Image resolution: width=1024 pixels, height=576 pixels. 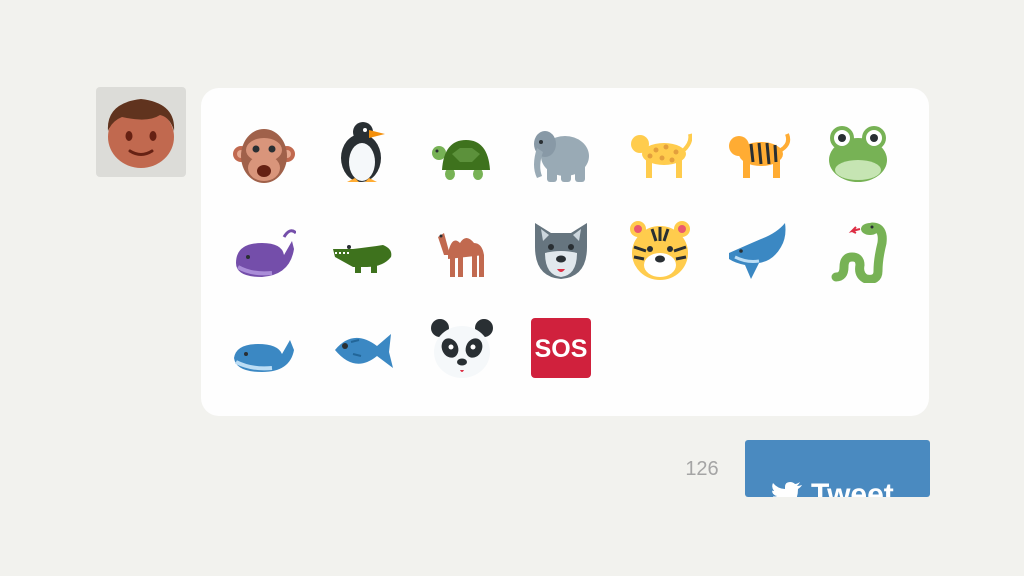 What do you see at coordinates (837, 468) in the screenshot?
I see `tweet-button: Tweet` at bounding box center [837, 468].